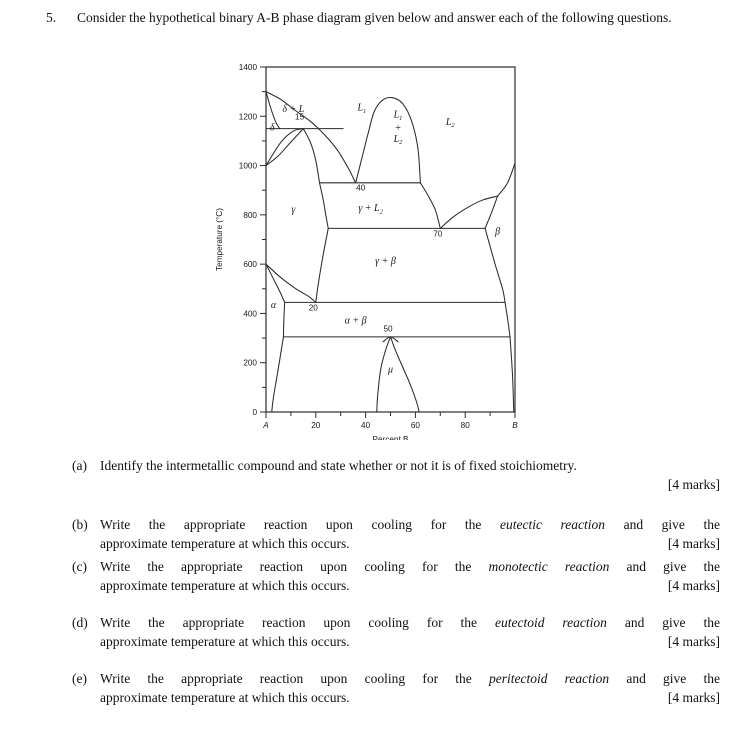  I want to click on boundary-mu-right, so click(404, 374).